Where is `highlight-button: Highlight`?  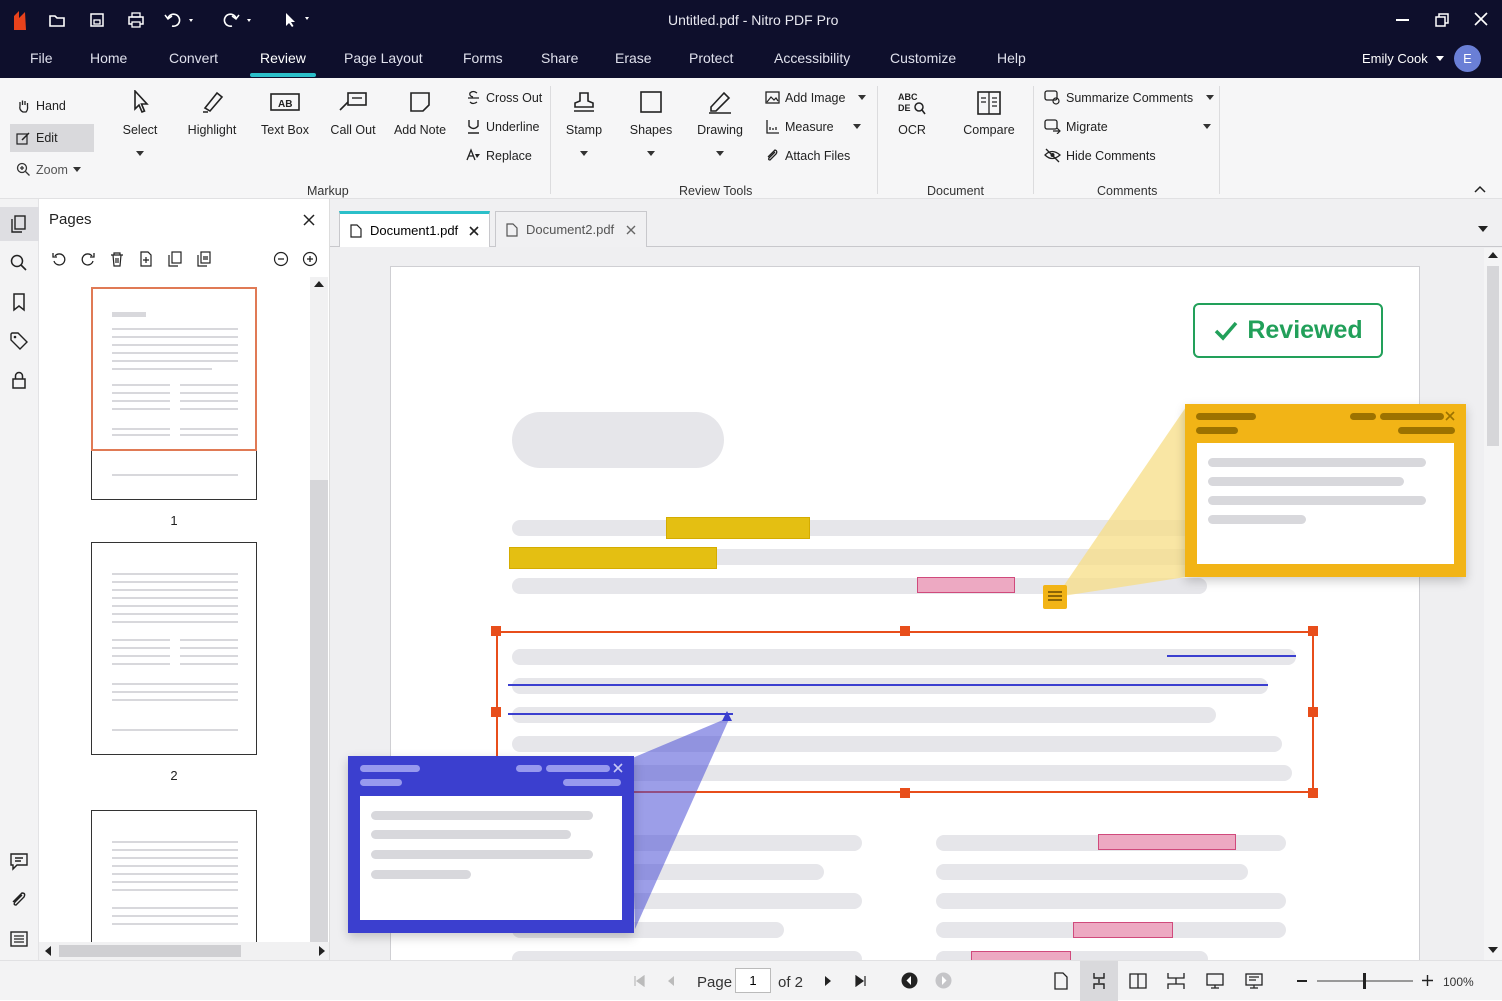
highlight-button: Highlight is located at coordinates (212, 113).